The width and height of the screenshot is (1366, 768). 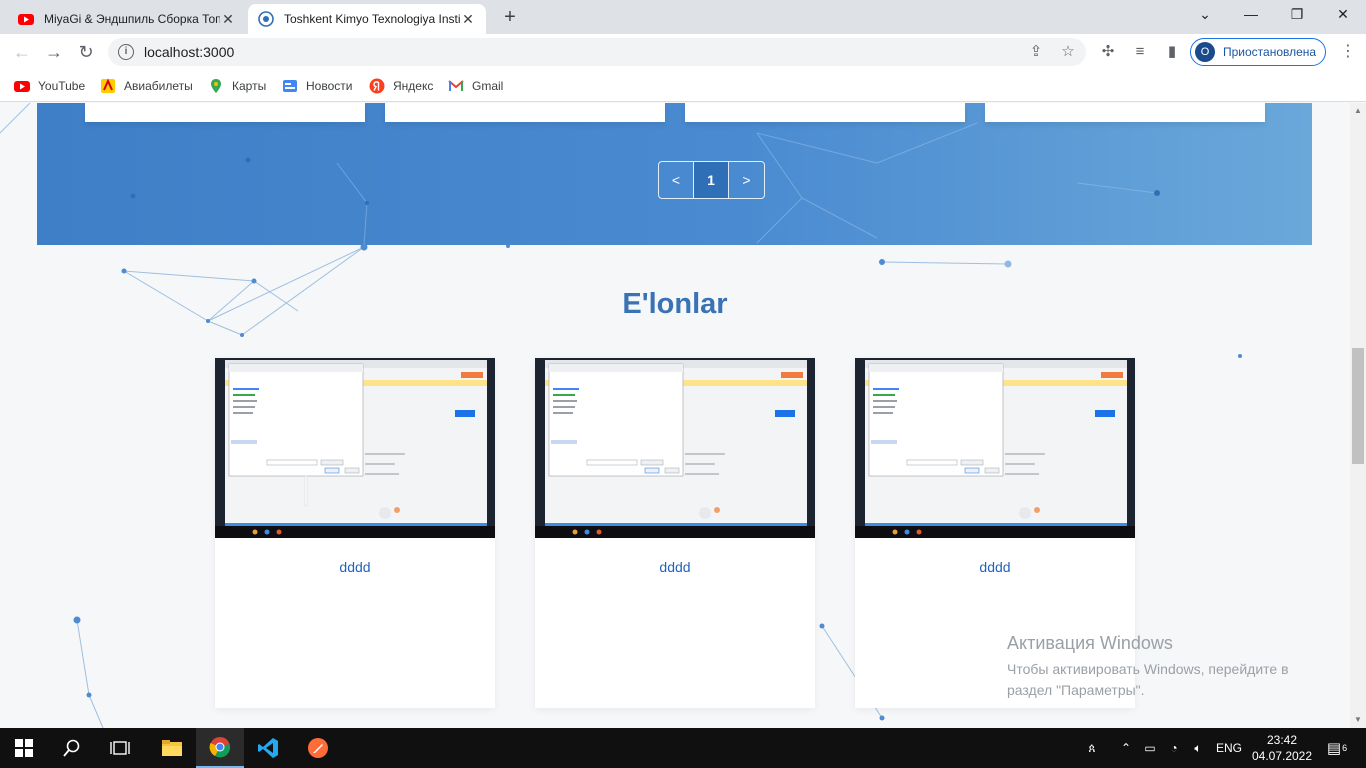 I want to click on scroll-down-arrow-icon: ▼, so click(x=1358, y=720).